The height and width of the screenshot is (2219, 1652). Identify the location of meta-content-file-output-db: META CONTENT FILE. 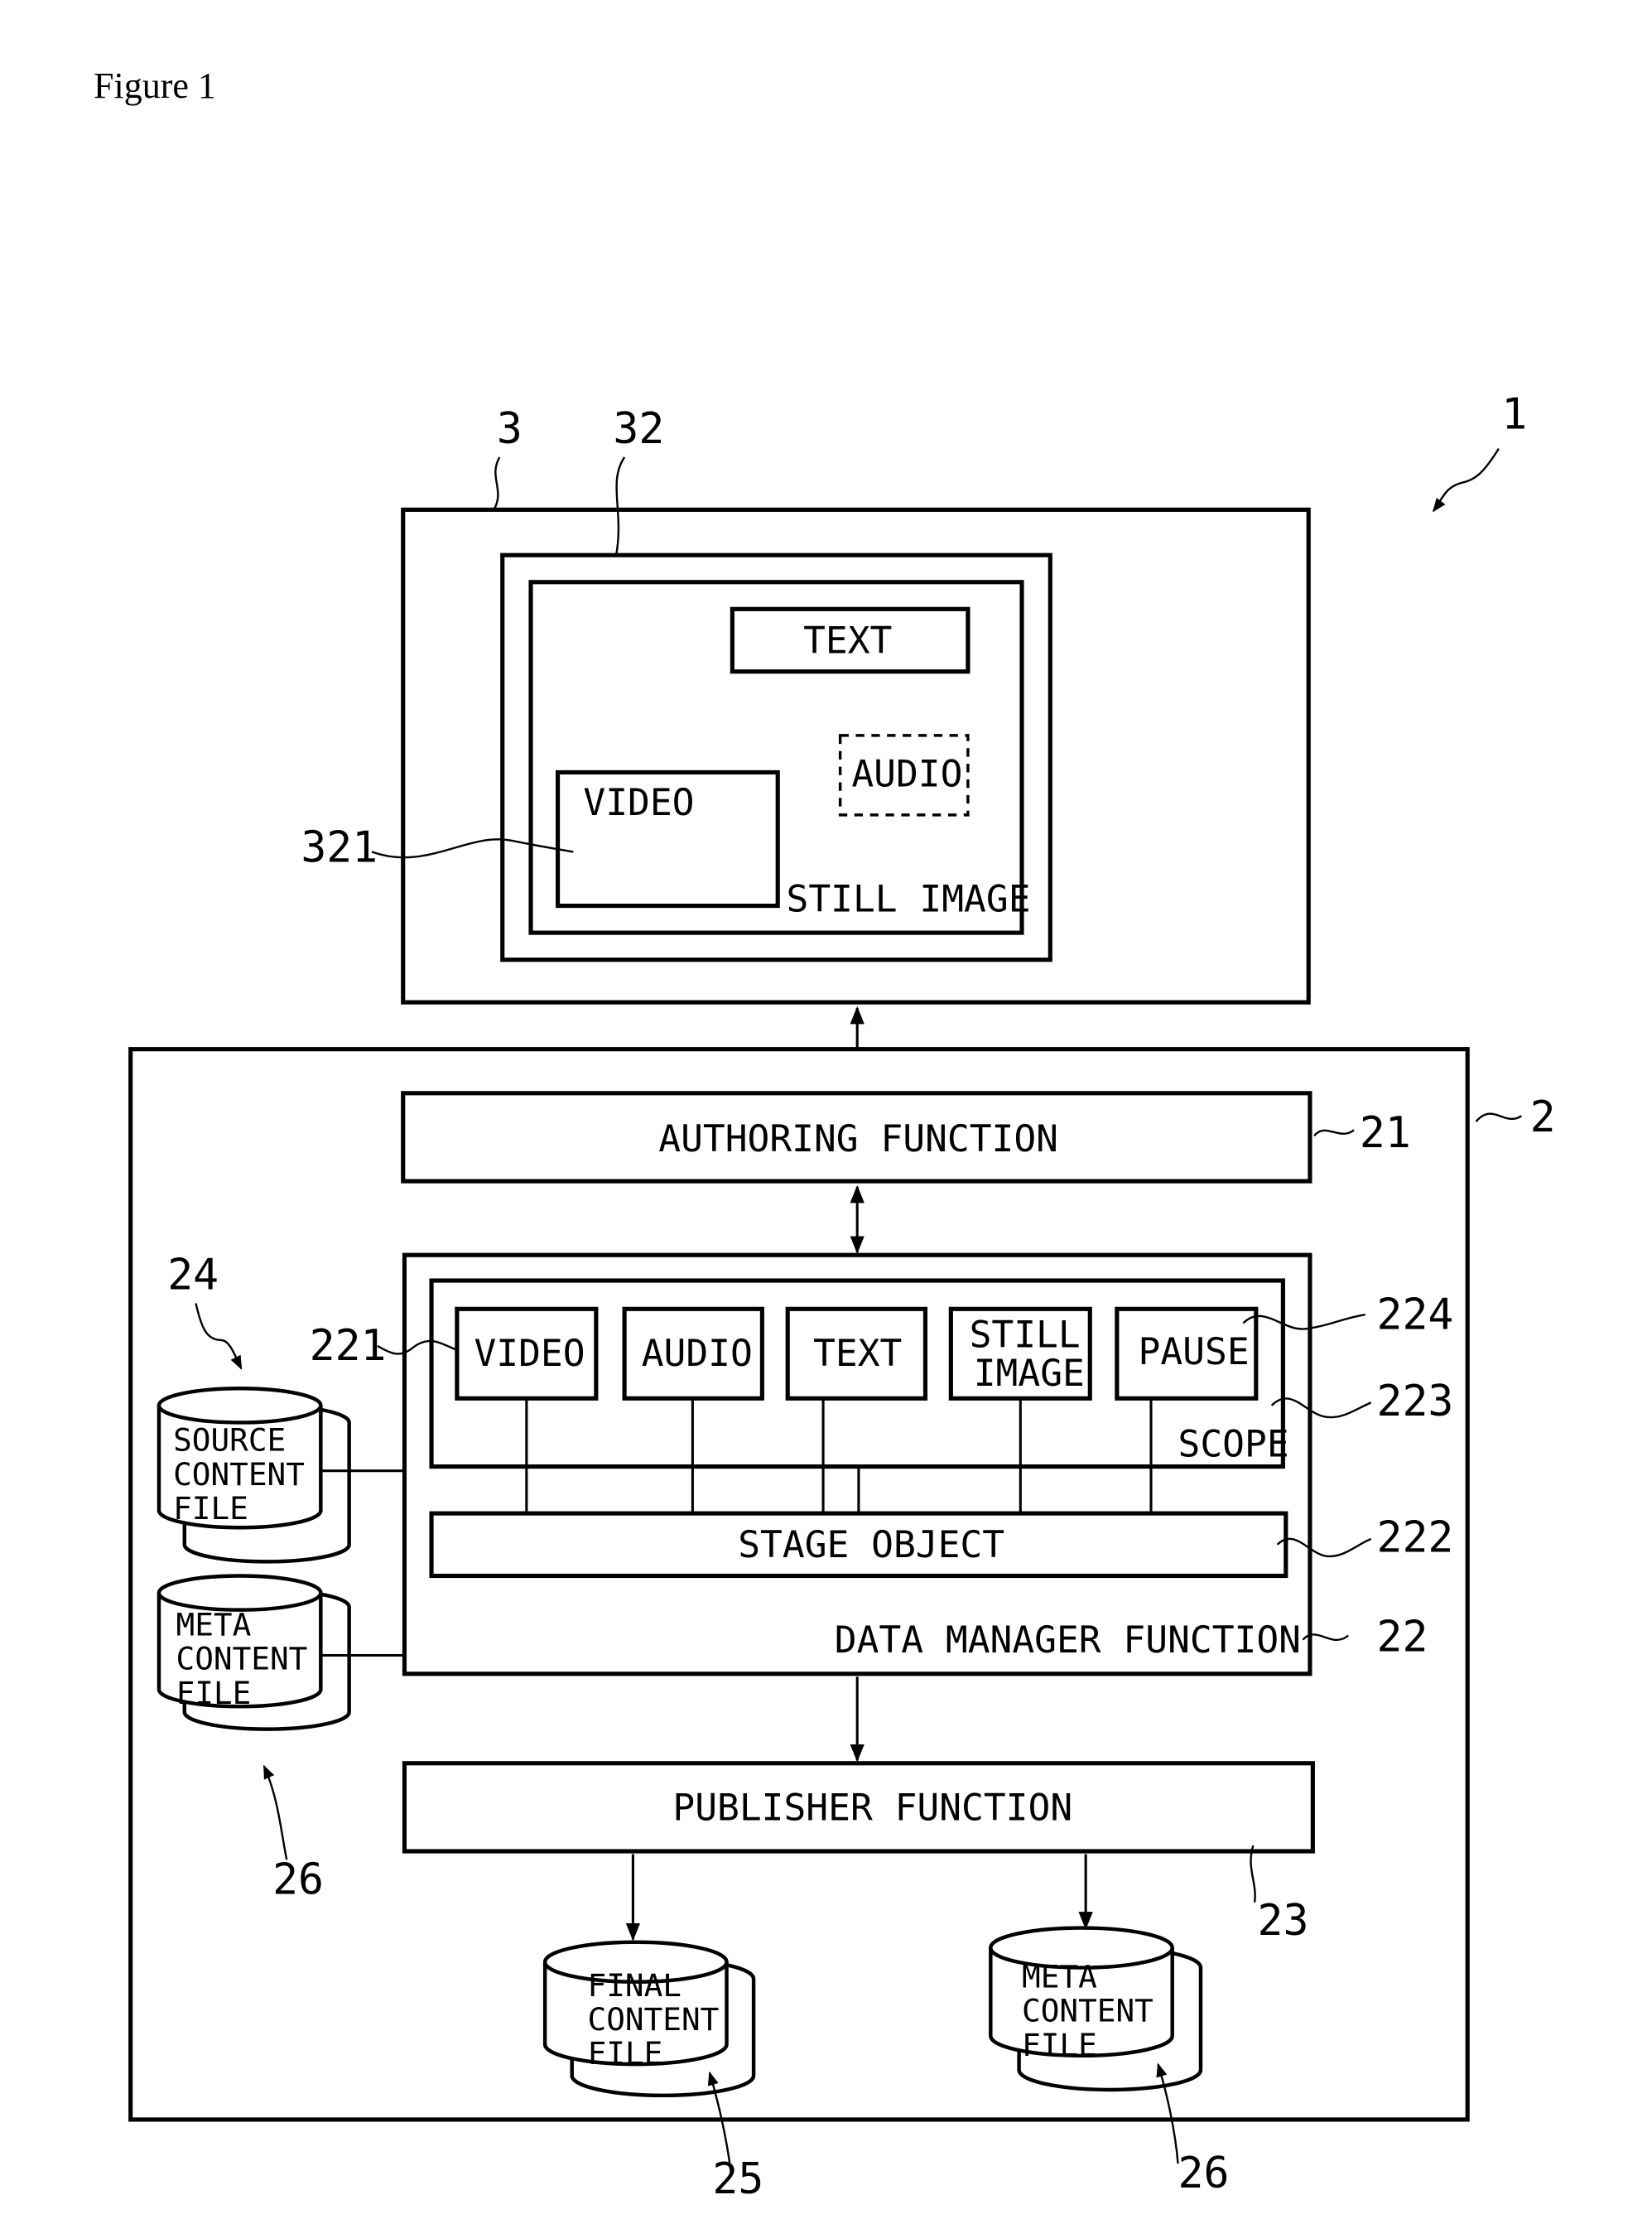
(1096, 2009).